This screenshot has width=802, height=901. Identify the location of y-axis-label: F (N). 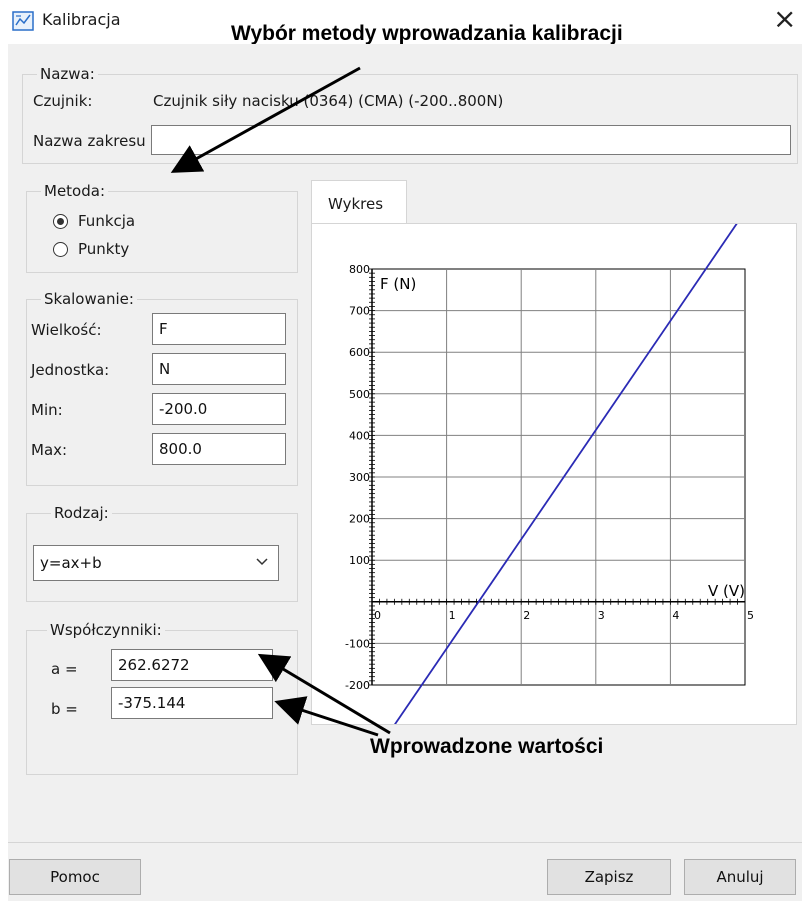
(398, 284).